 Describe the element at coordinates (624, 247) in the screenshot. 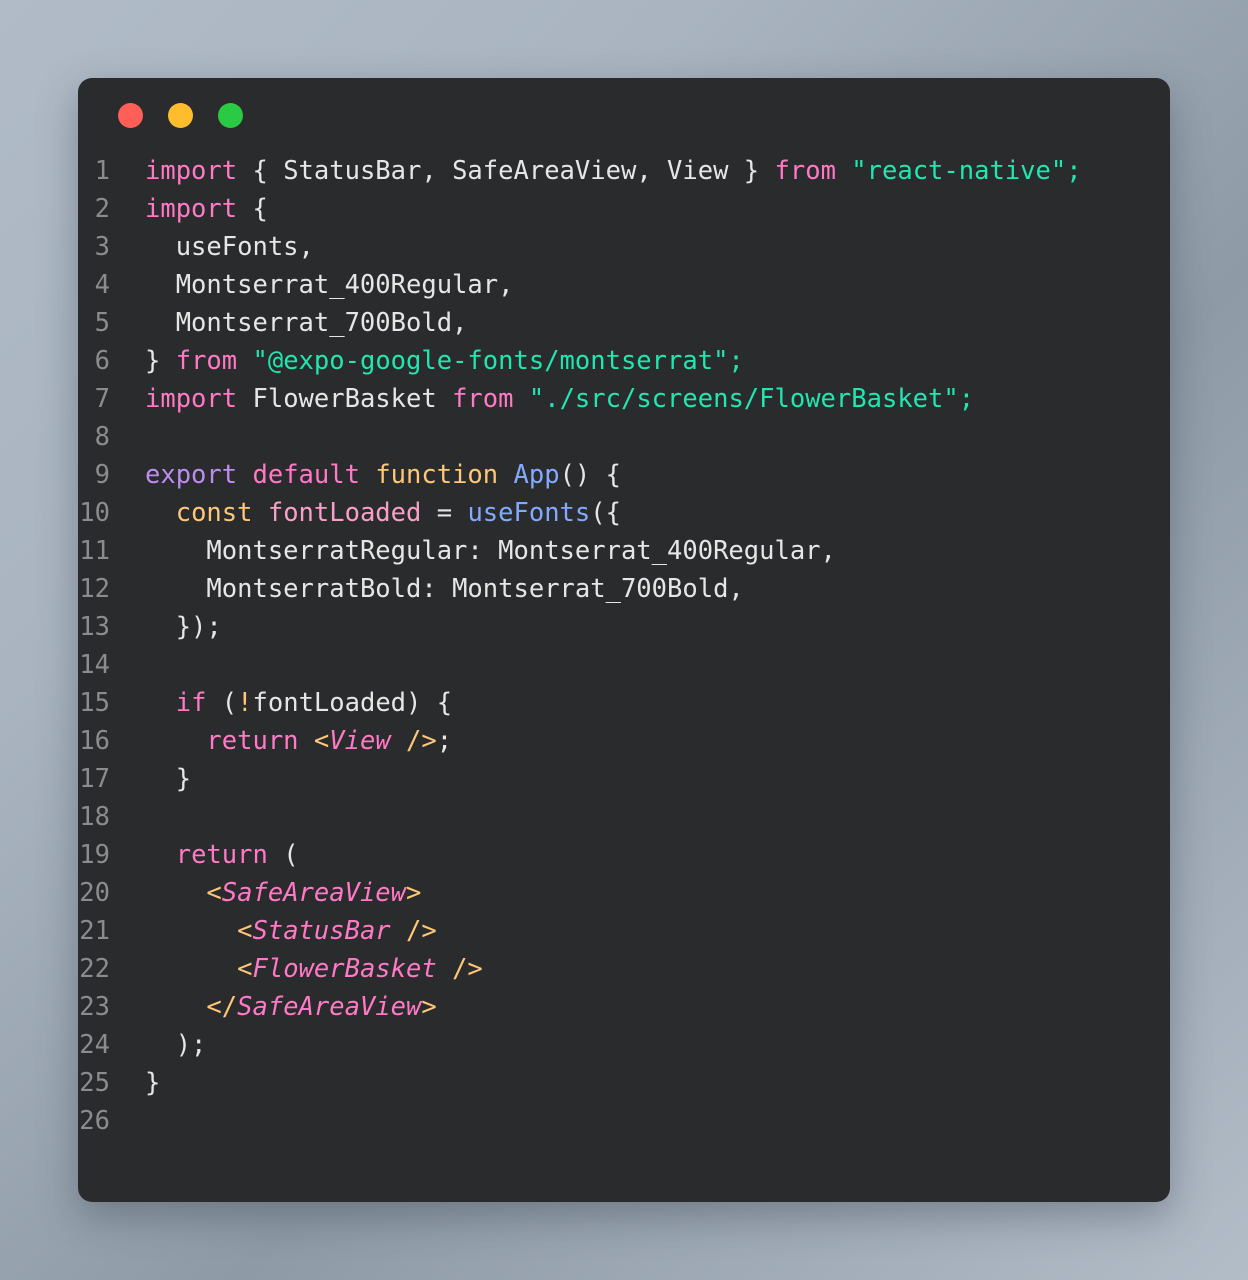

I see `code-line: 3 useFonts,` at that location.